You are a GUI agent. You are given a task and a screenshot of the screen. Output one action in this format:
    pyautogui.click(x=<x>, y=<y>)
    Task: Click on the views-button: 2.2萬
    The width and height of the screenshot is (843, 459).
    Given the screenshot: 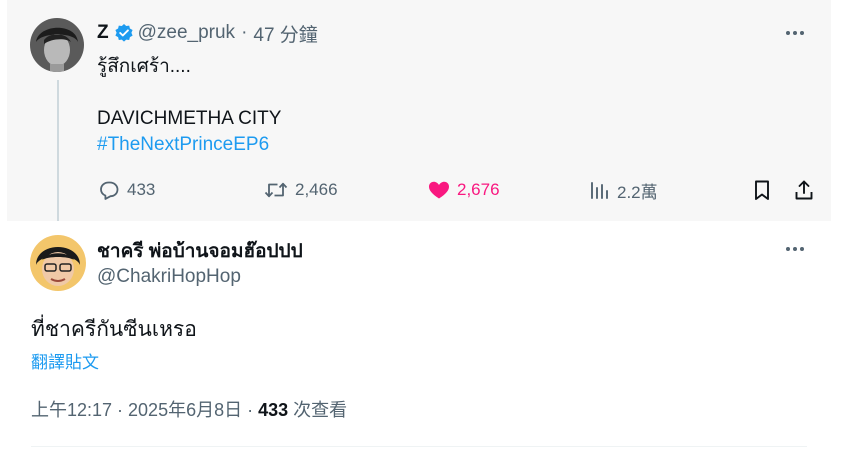 What is the action you would take?
    pyautogui.click(x=623, y=190)
    